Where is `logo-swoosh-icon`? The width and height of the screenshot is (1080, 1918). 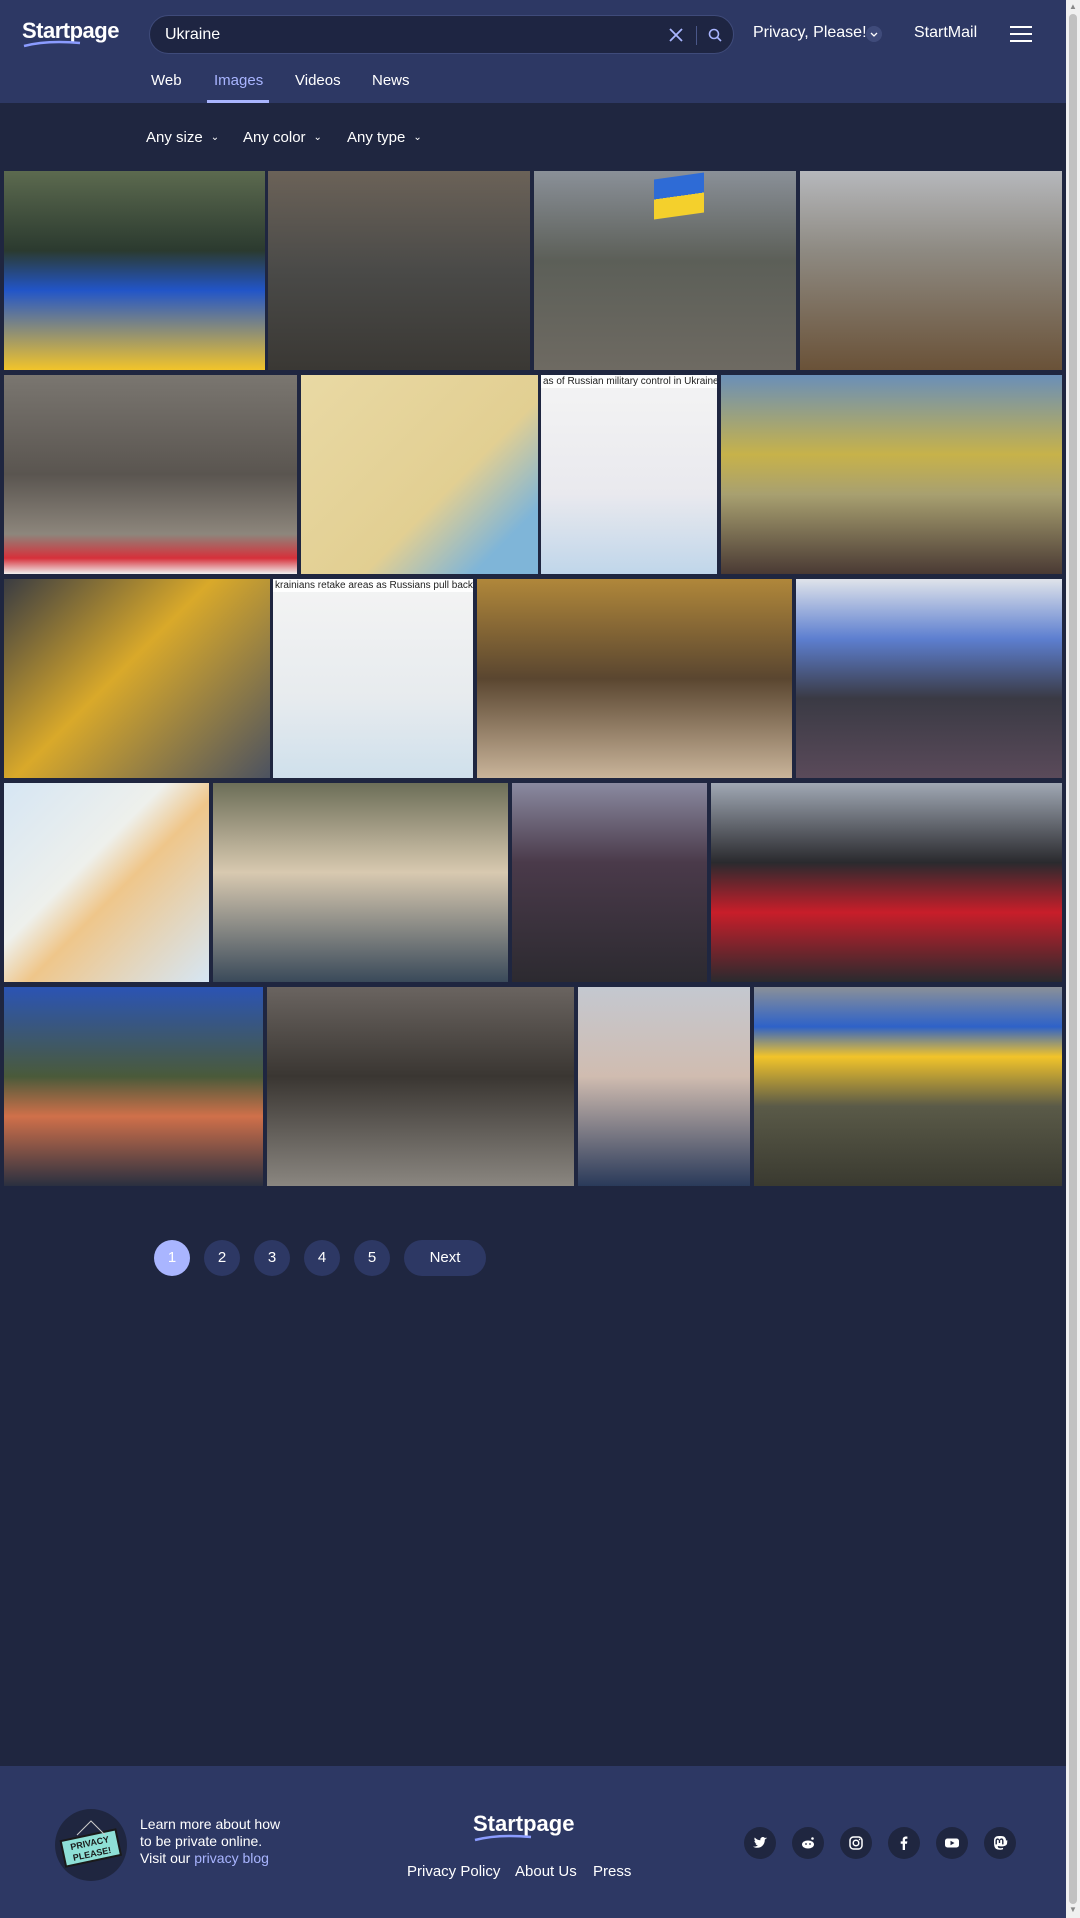
logo-swoosh-icon is located at coordinates (52, 44).